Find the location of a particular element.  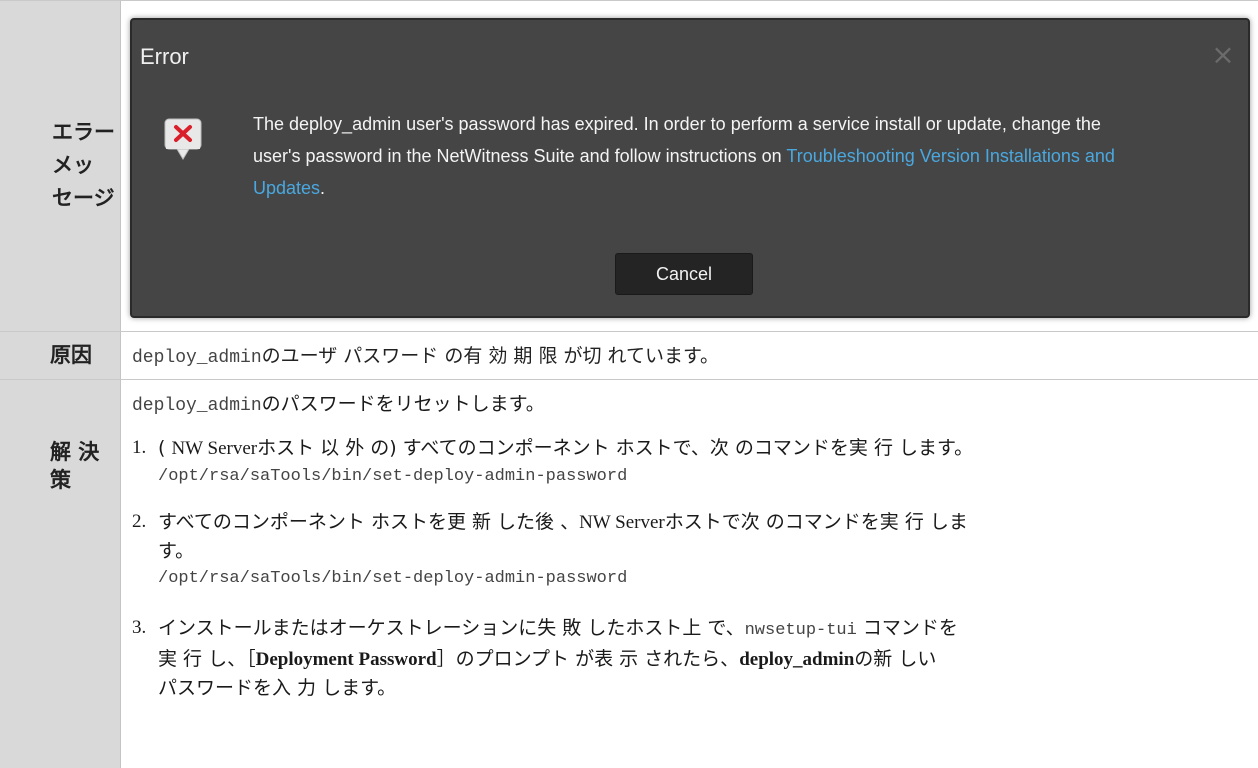

error-x-icon is located at coordinates (183, 140).